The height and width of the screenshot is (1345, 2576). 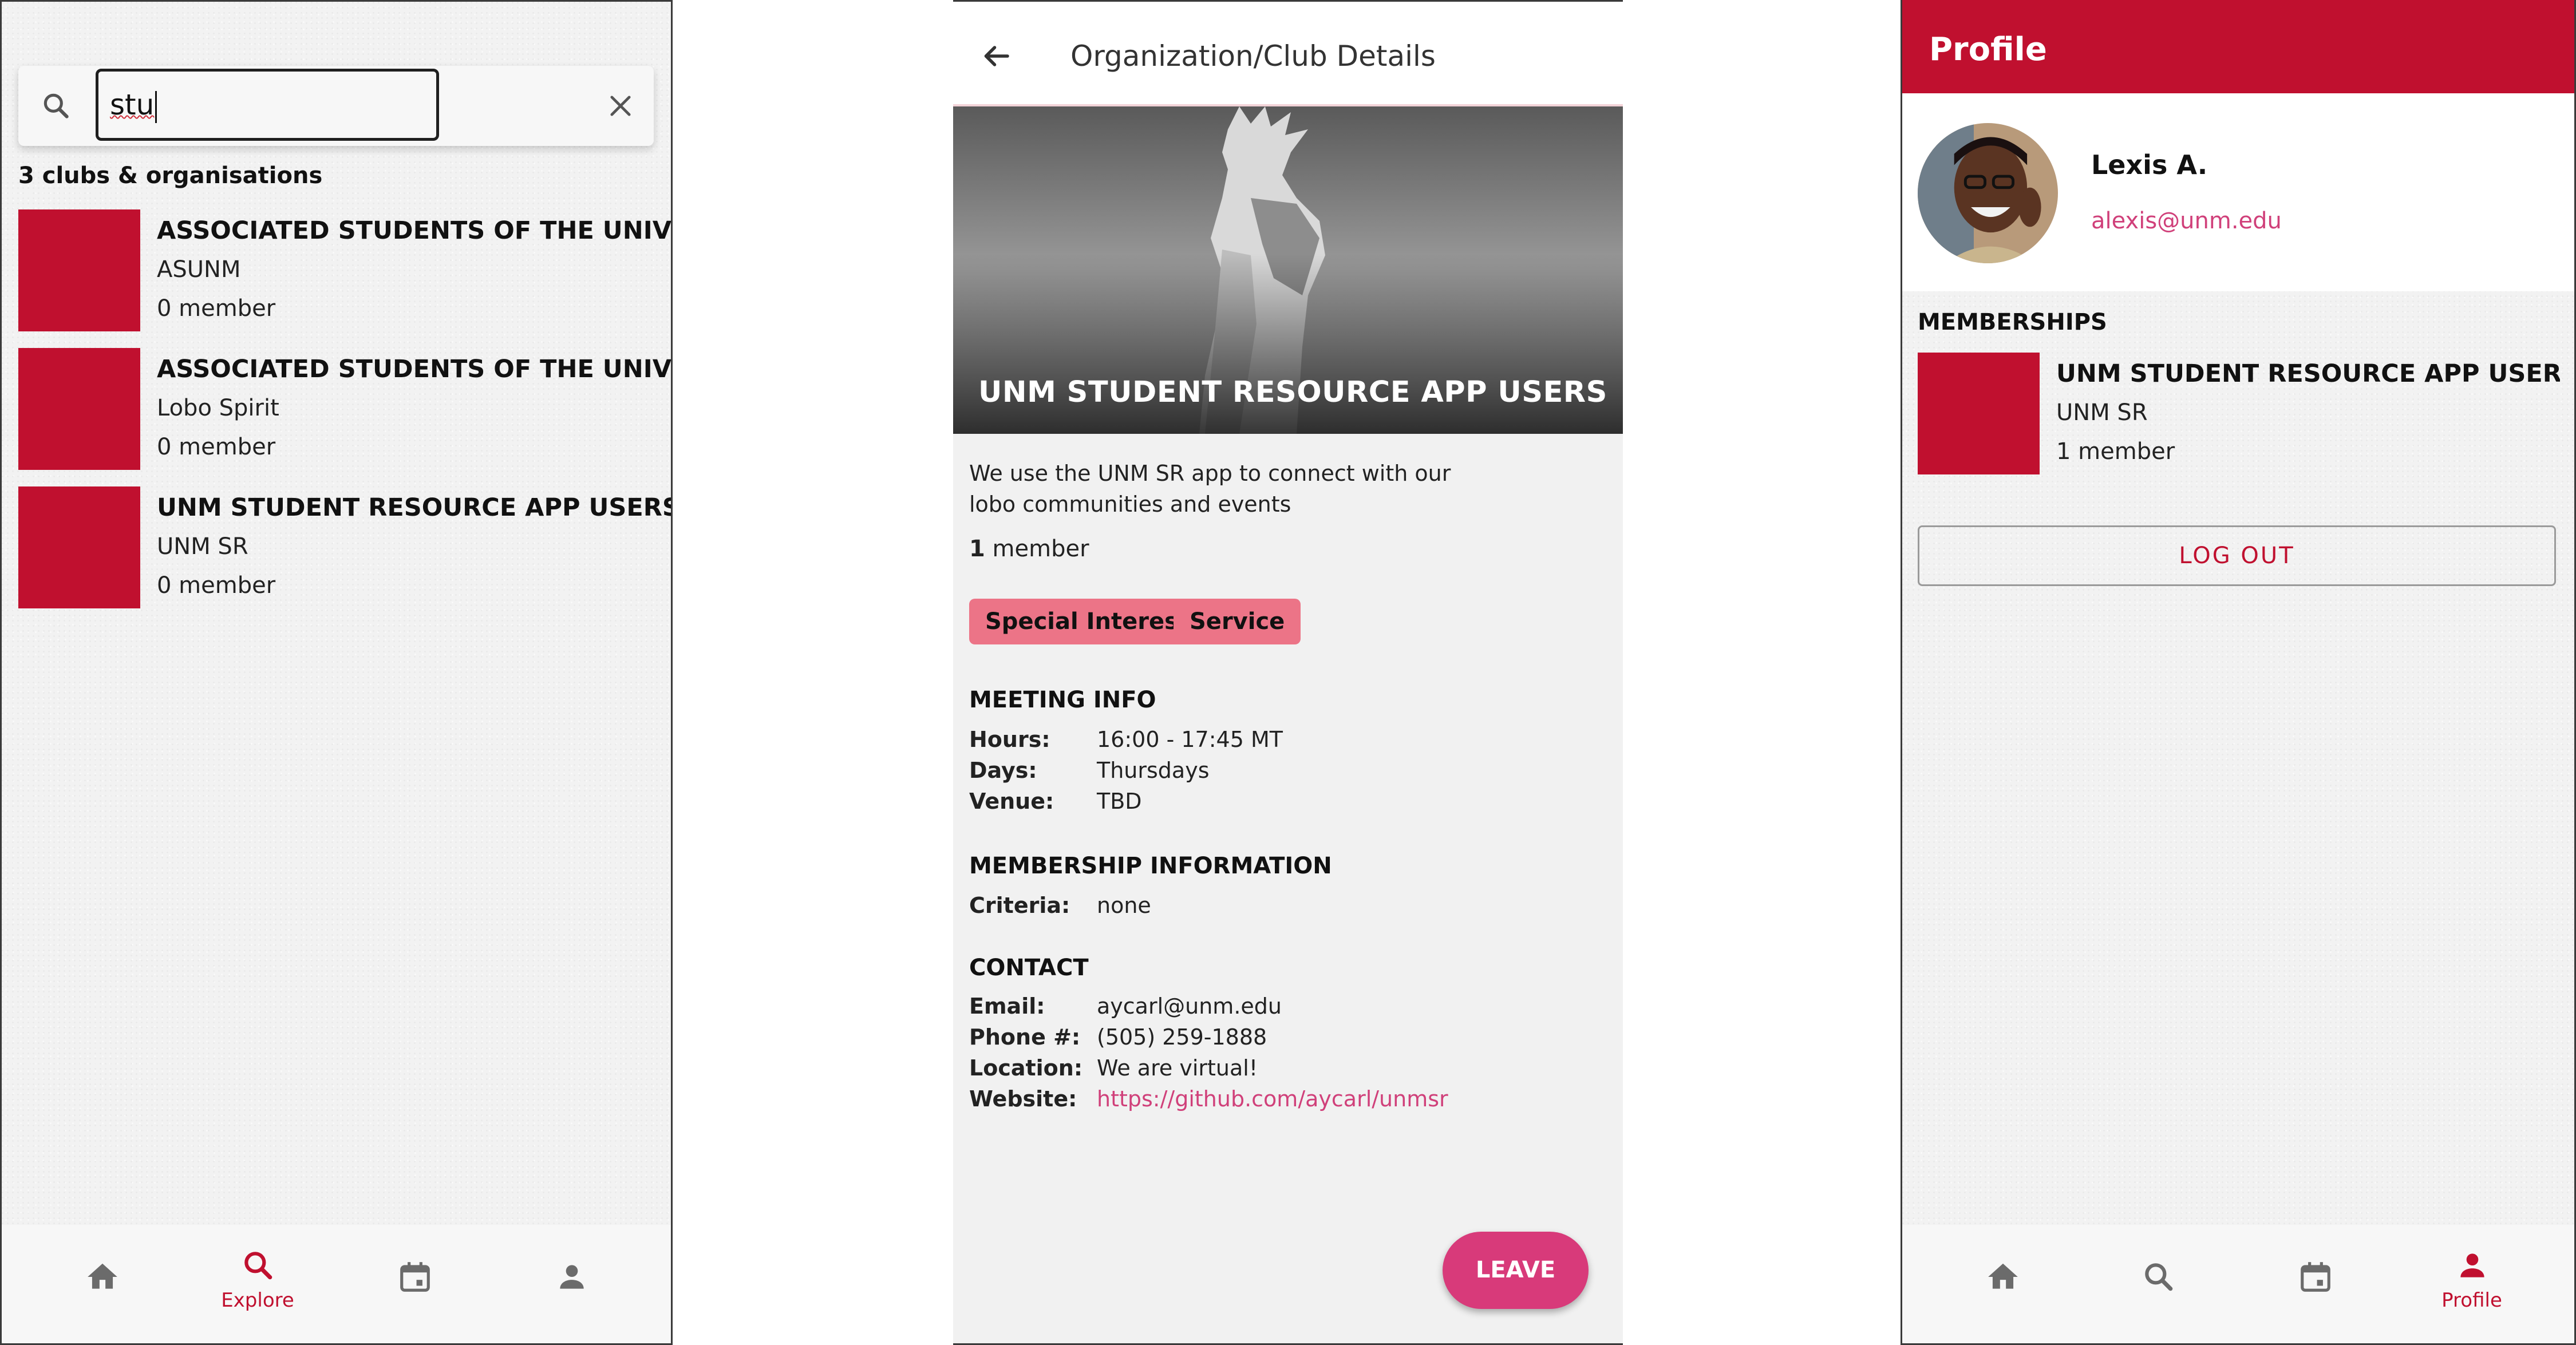 What do you see at coordinates (1124, 905) in the screenshot?
I see `criteria-value: none` at bounding box center [1124, 905].